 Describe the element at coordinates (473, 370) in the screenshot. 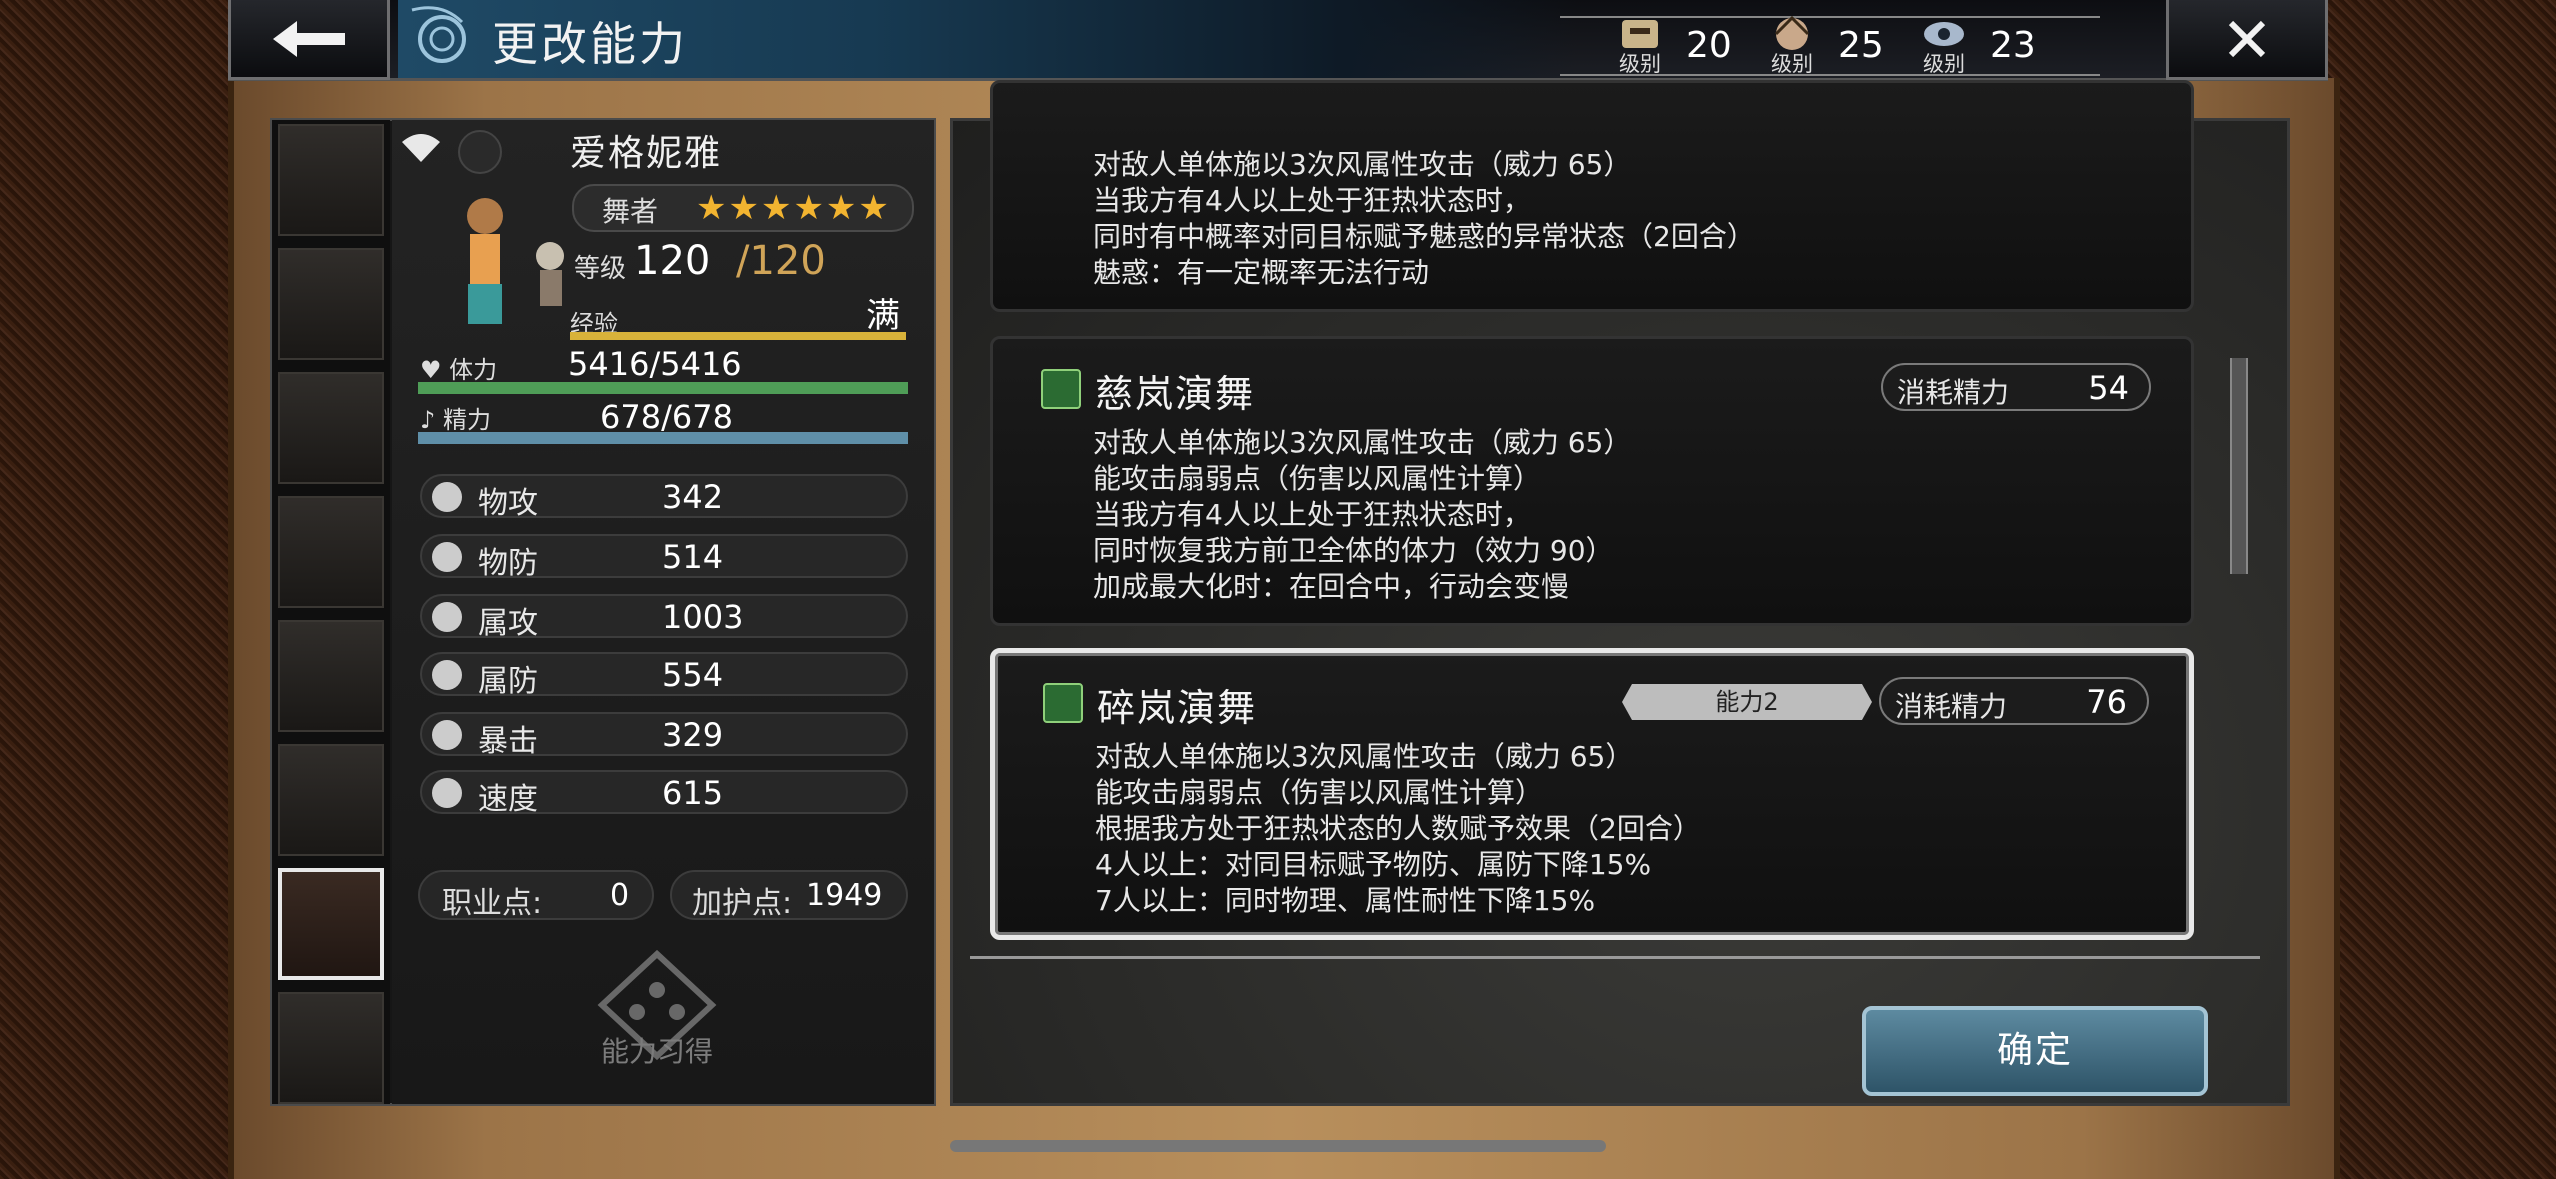

I see `hp-label: 体力` at that location.